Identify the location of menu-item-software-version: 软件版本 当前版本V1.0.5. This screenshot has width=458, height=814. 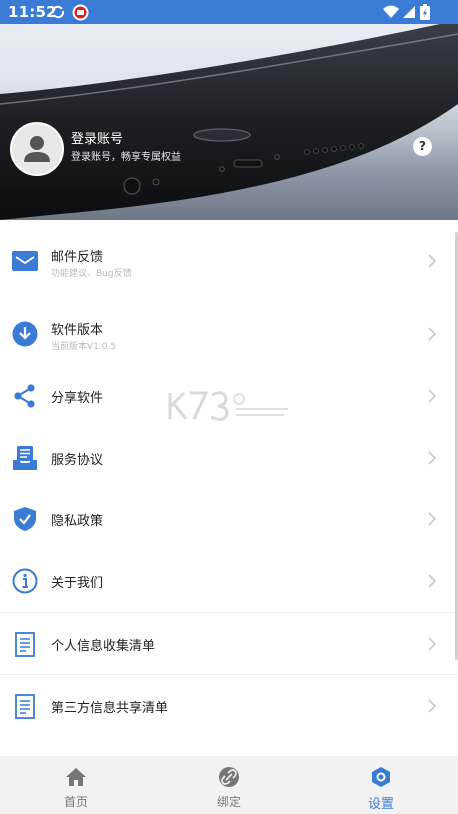
(229, 333).